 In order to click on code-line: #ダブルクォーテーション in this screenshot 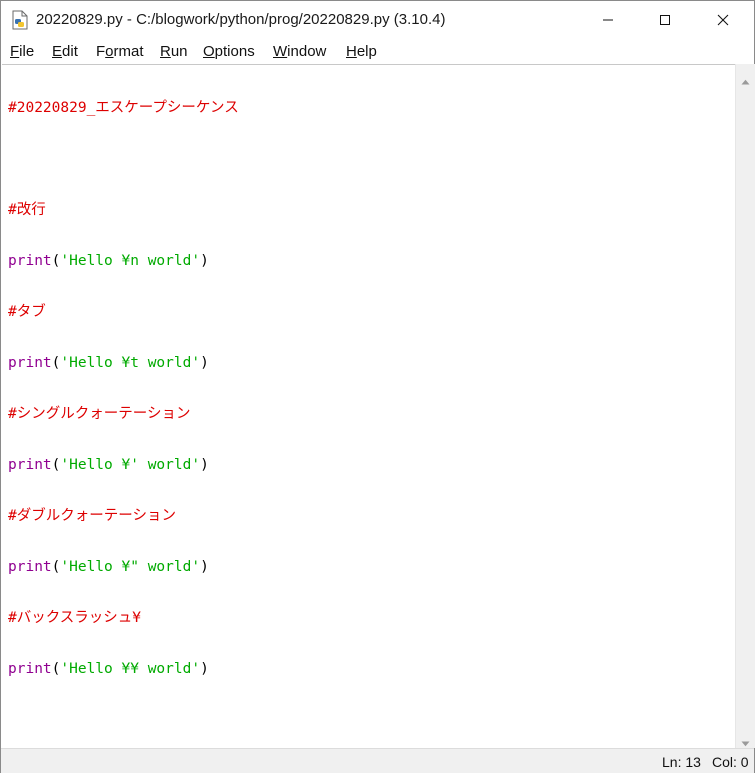, I will do `click(123, 516)`.